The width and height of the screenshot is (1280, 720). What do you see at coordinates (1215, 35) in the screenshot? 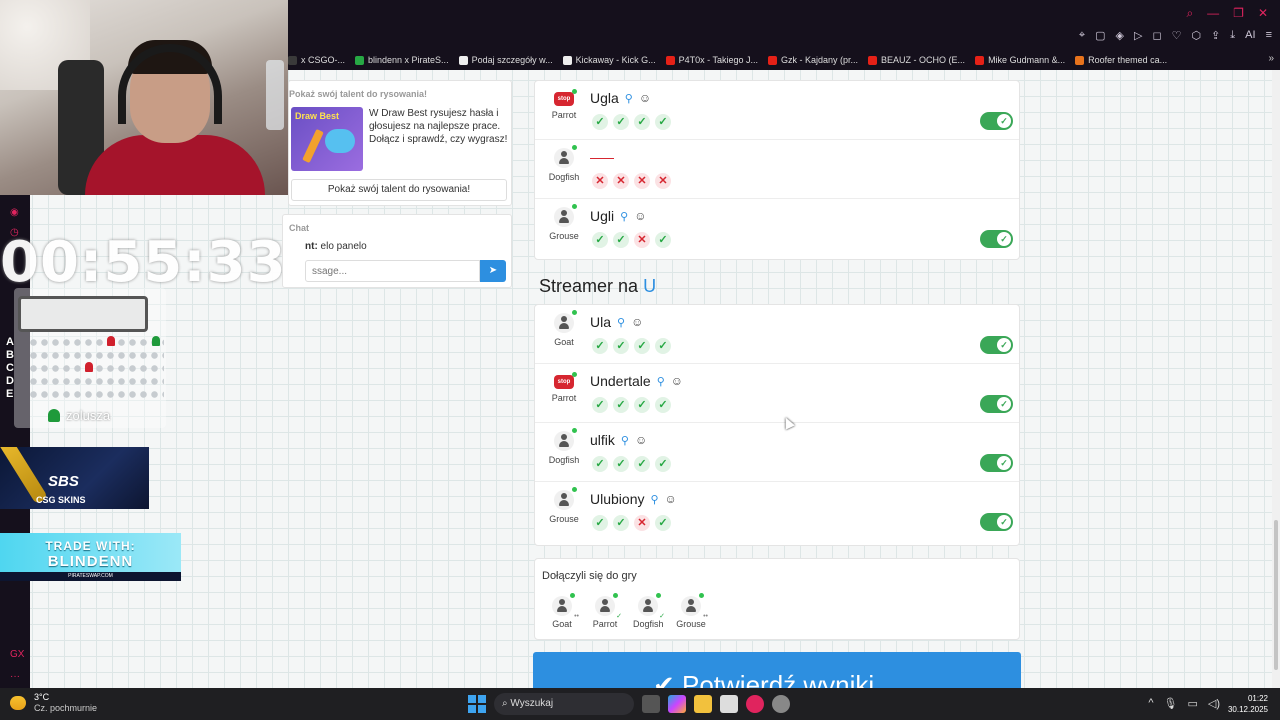
I see `share-icon: ⇪` at bounding box center [1215, 35].